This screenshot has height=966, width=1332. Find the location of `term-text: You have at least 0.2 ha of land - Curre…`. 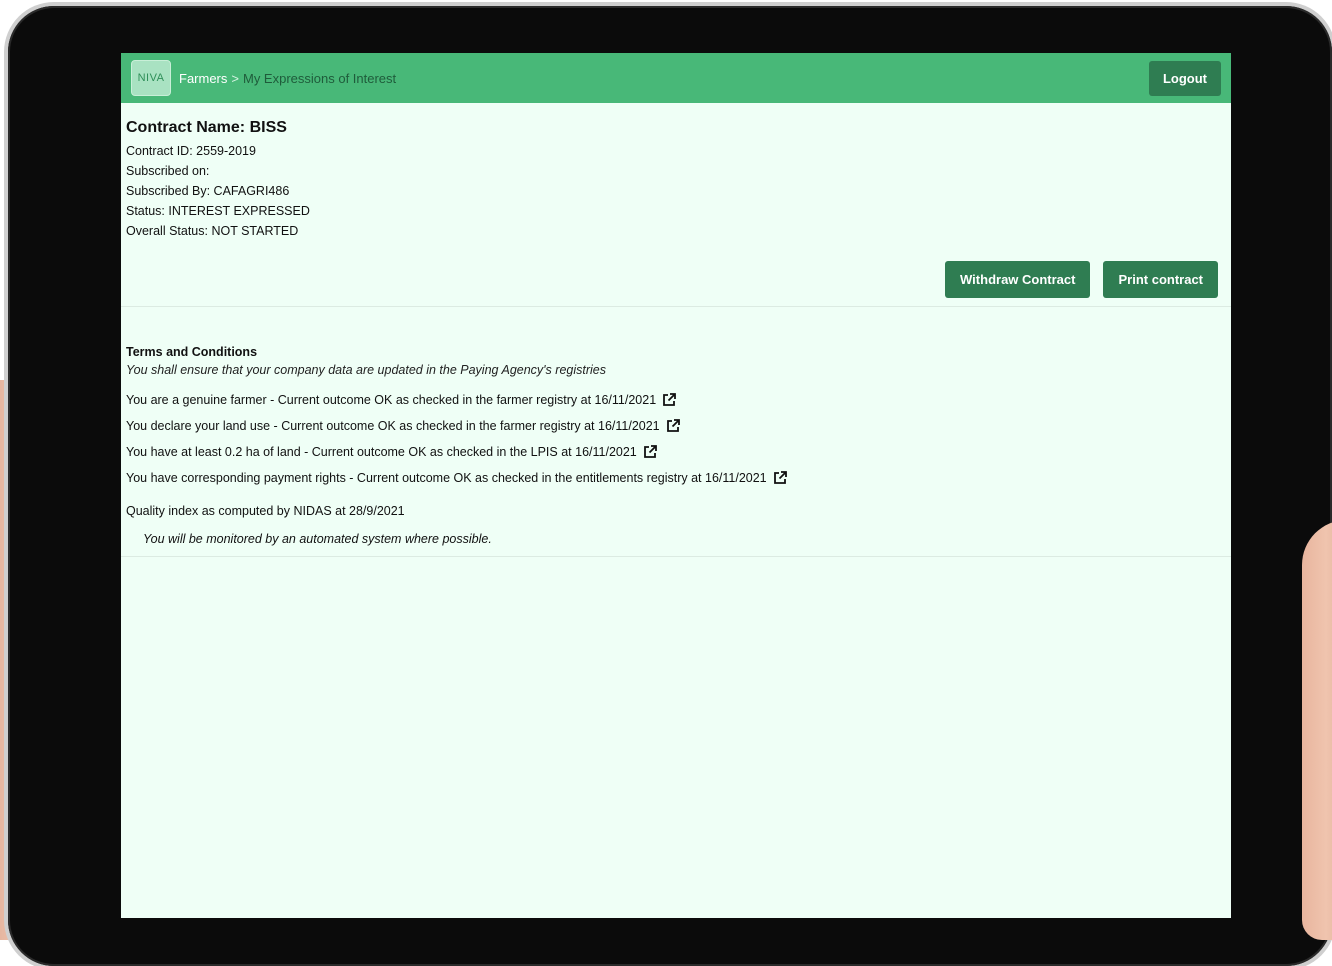

term-text: You have at least 0.2 ha of land - Curre… is located at coordinates (381, 452).